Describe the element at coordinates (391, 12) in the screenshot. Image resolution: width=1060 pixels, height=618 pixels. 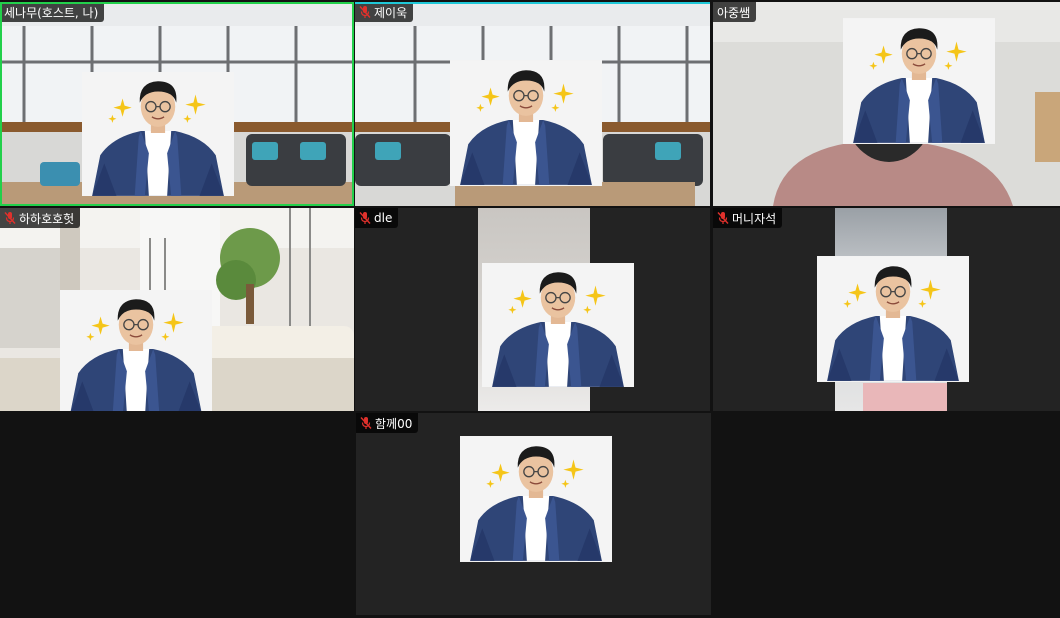
I see `participant-name: 제이욱` at that location.